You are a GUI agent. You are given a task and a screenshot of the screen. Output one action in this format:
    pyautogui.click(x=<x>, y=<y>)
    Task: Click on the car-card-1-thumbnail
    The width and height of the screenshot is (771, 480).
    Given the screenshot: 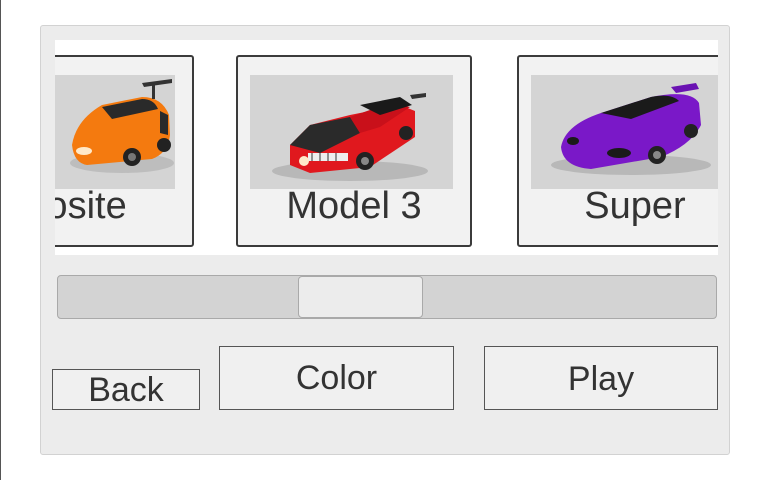 What is the action you would take?
    pyautogui.click(x=115, y=132)
    